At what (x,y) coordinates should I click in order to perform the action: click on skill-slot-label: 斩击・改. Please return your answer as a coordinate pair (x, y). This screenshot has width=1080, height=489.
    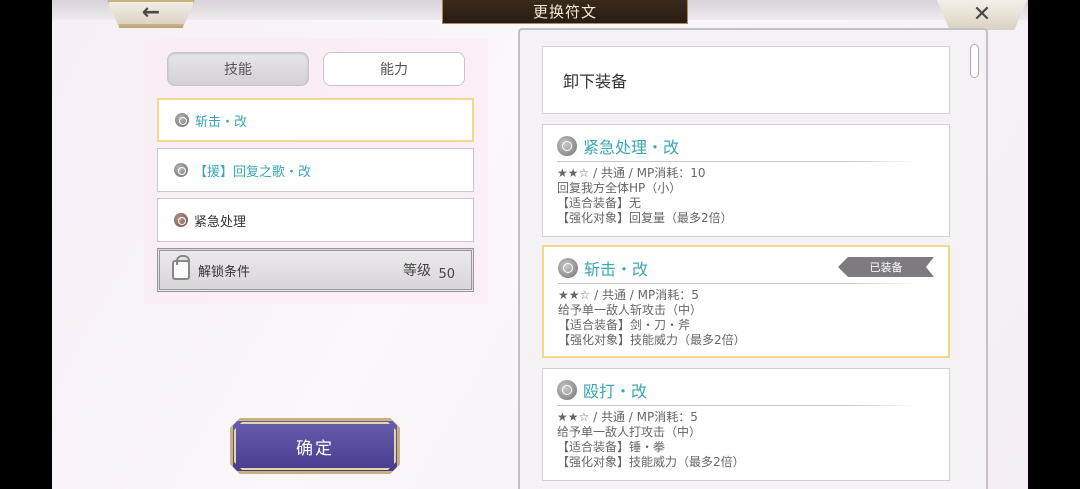
    Looking at the image, I should click on (221, 122).